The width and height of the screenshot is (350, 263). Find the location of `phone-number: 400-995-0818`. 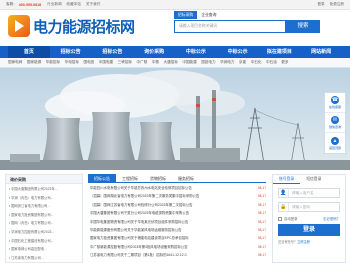

phone-number: 400-995-0818 is located at coordinates (30, 4).